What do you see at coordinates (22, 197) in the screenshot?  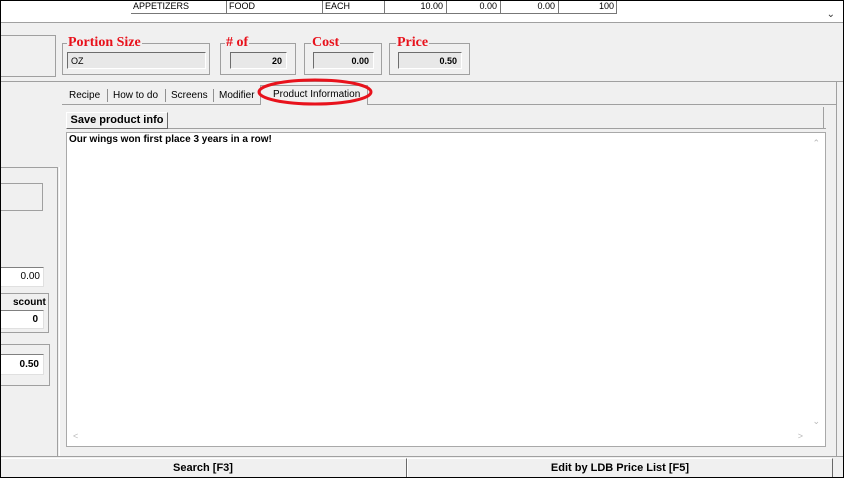 I see `left-panel-box` at bounding box center [22, 197].